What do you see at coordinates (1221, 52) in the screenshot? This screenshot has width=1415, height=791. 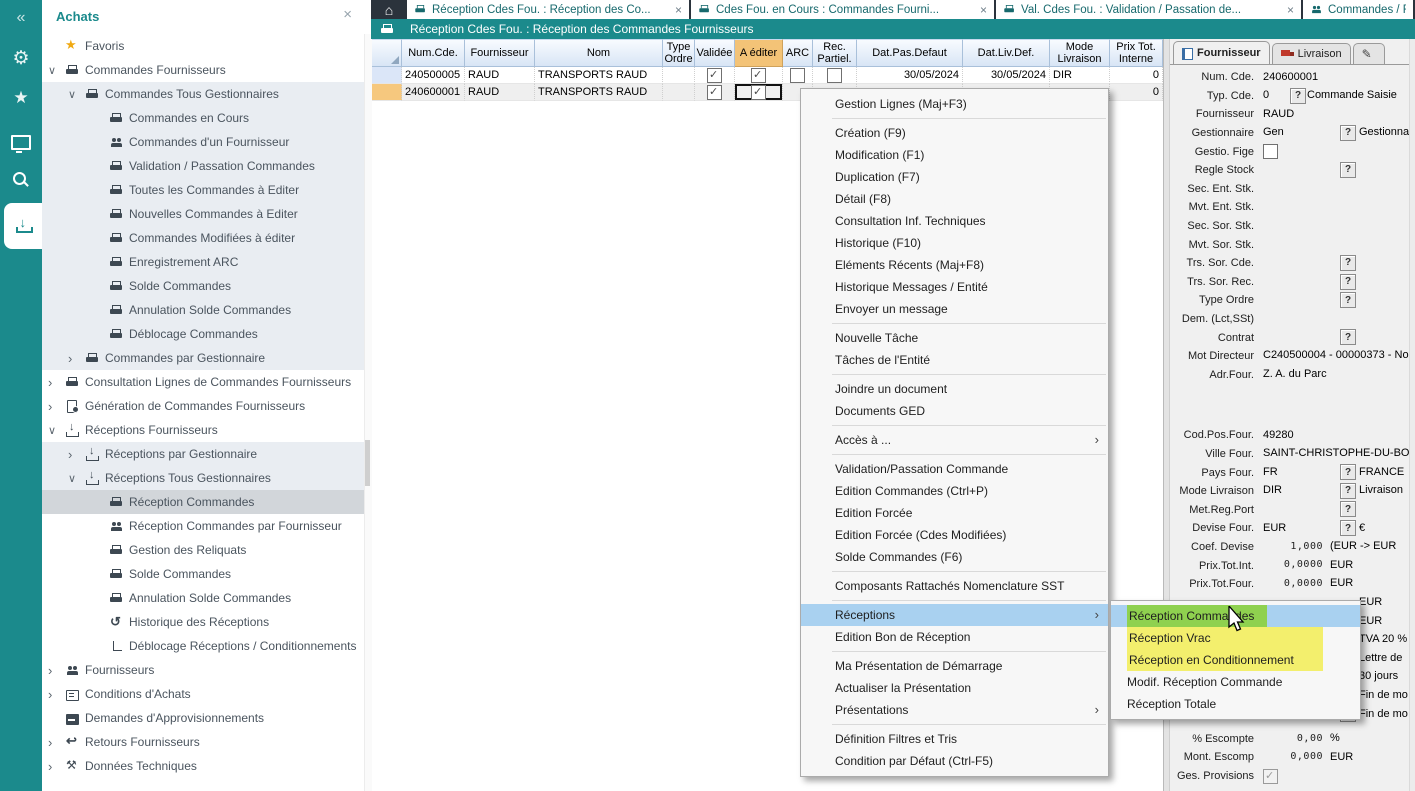 I see `tab-fournisseur: Fournisseur` at bounding box center [1221, 52].